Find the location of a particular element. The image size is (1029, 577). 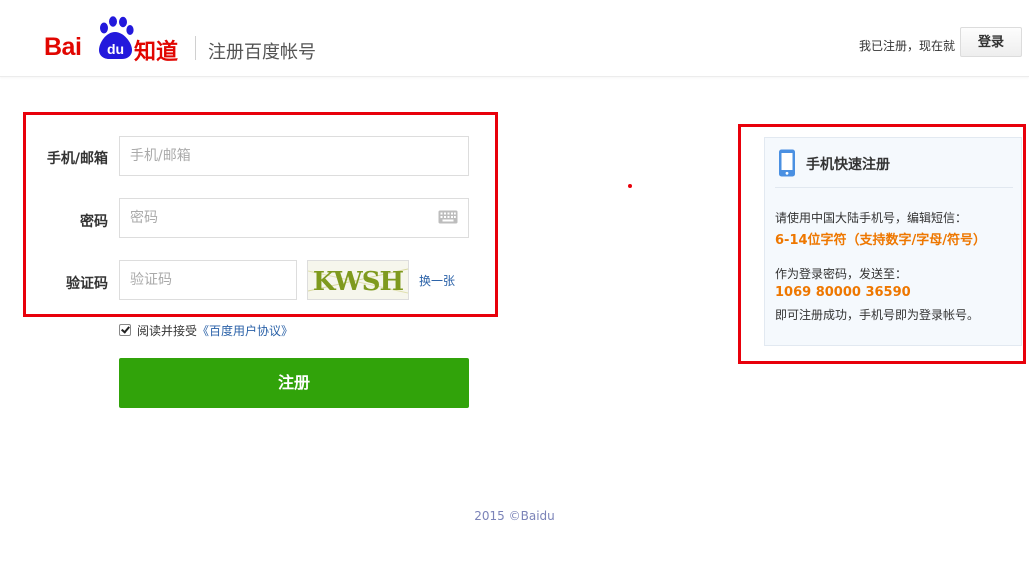

page-title: 注册百度帐号 is located at coordinates (262, 52).